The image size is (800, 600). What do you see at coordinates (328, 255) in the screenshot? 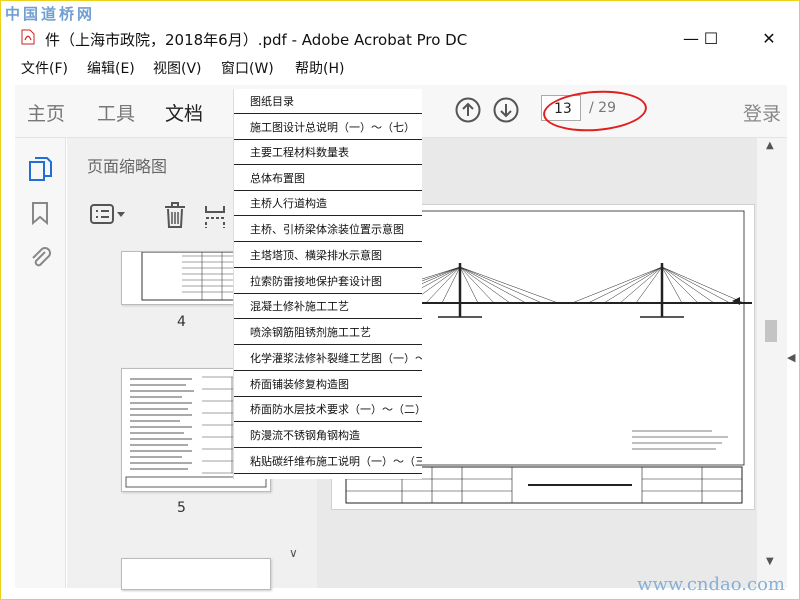
I see `bookmark-item: 主塔塔顶、横梁排水示意图` at bounding box center [328, 255].